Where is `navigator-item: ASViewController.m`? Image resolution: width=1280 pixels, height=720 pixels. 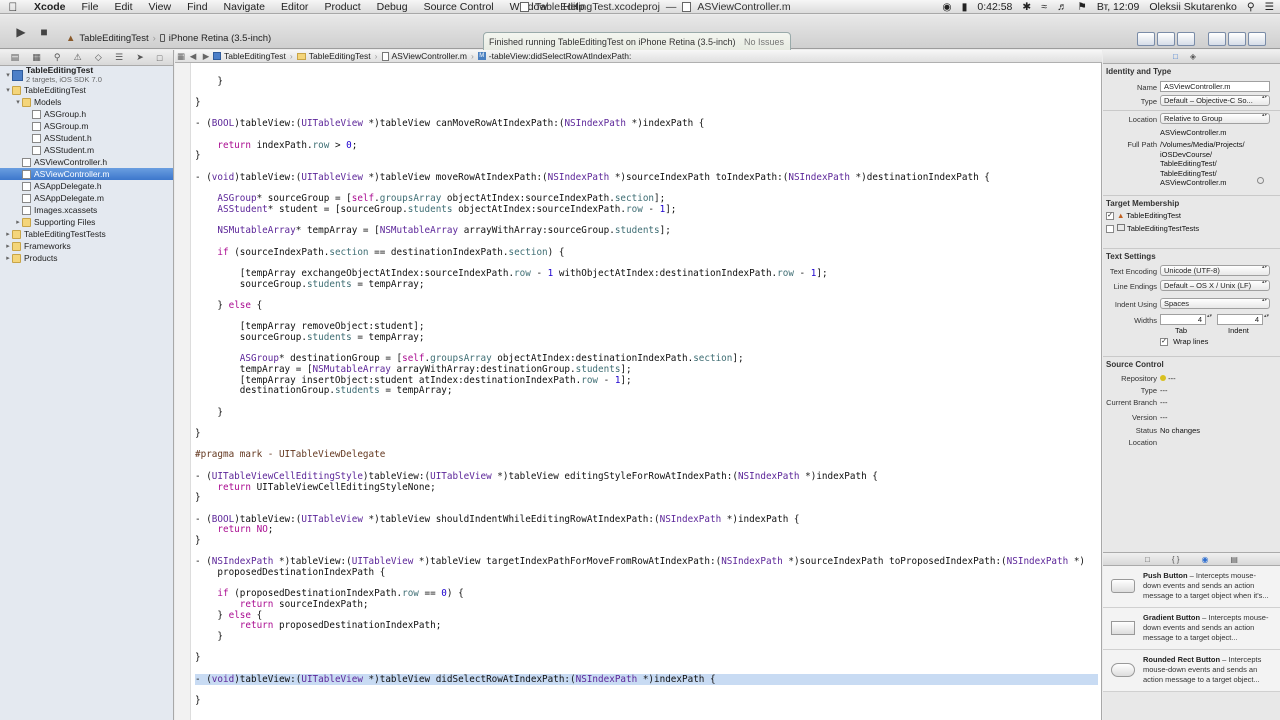 navigator-item: ASViewController.m is located at coordinates (86, 174).